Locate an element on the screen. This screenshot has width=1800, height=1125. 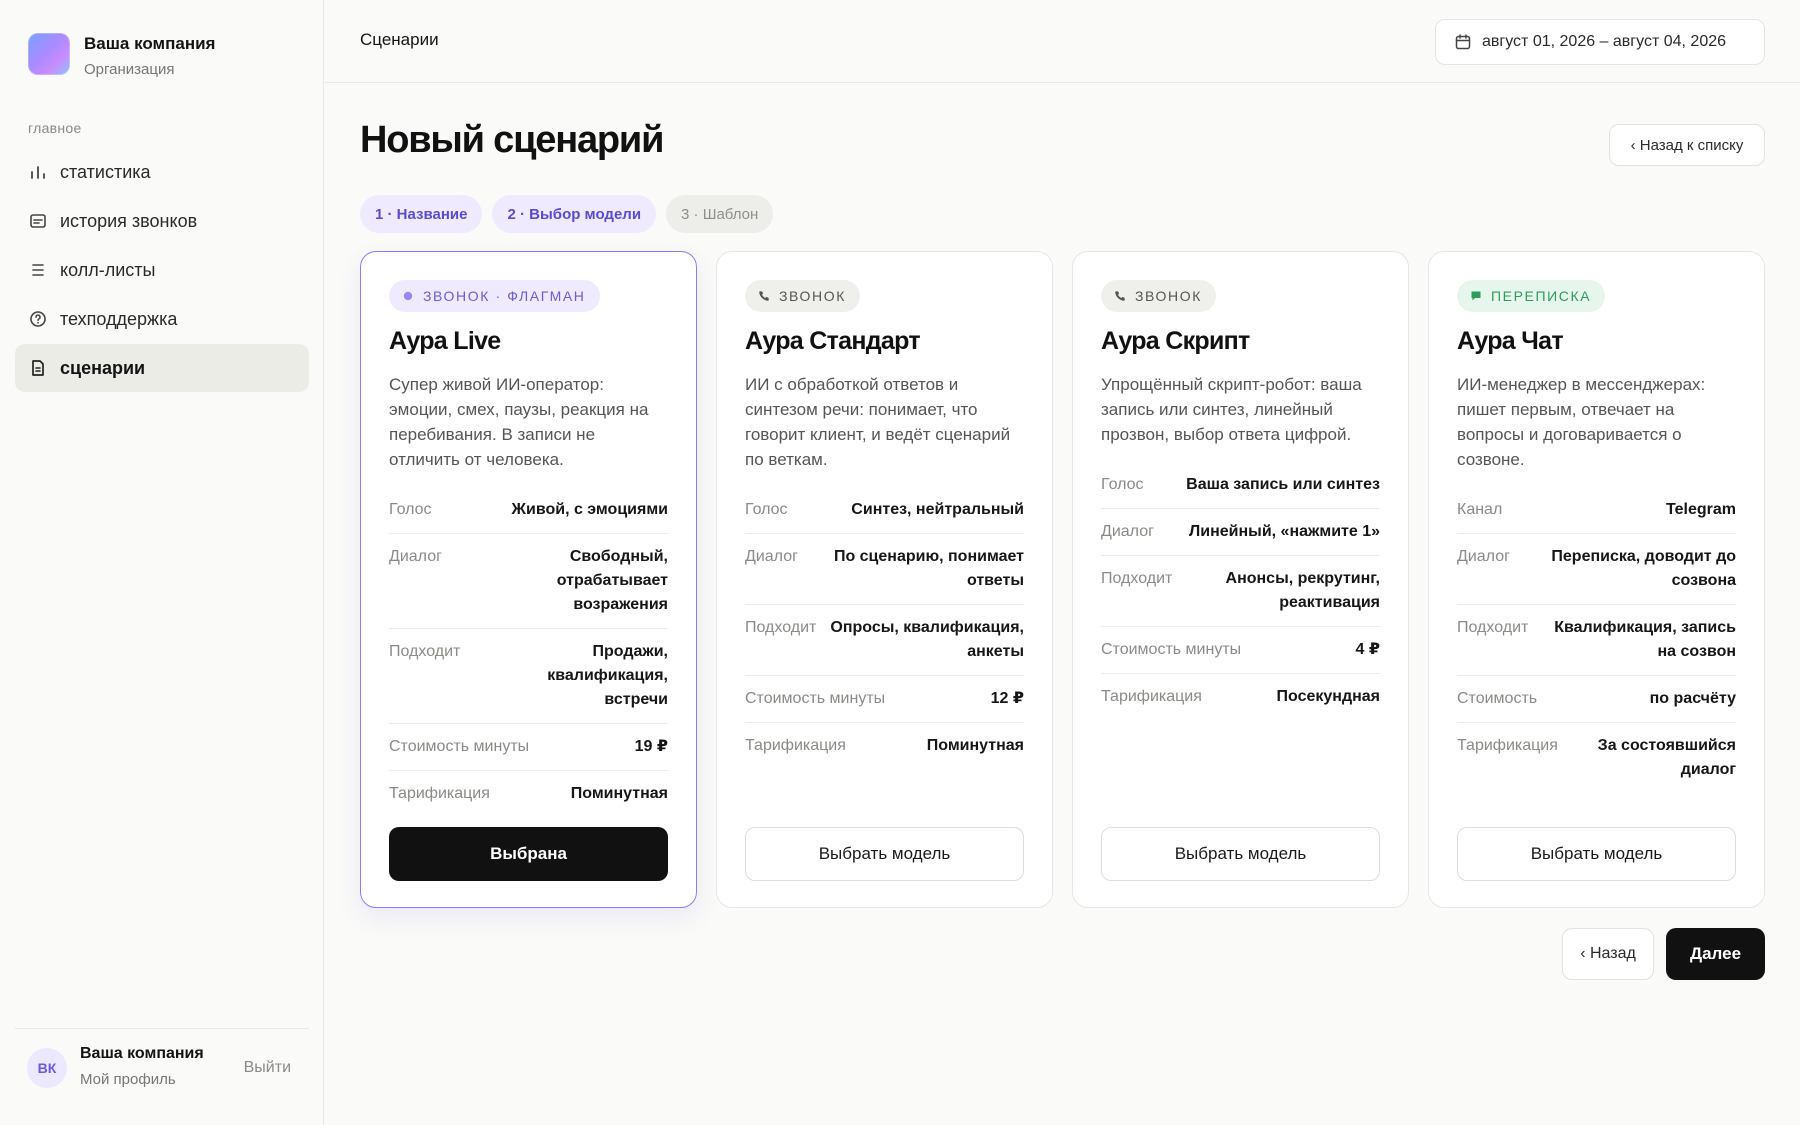
message-square-icon is located at coordinates (38, 221).